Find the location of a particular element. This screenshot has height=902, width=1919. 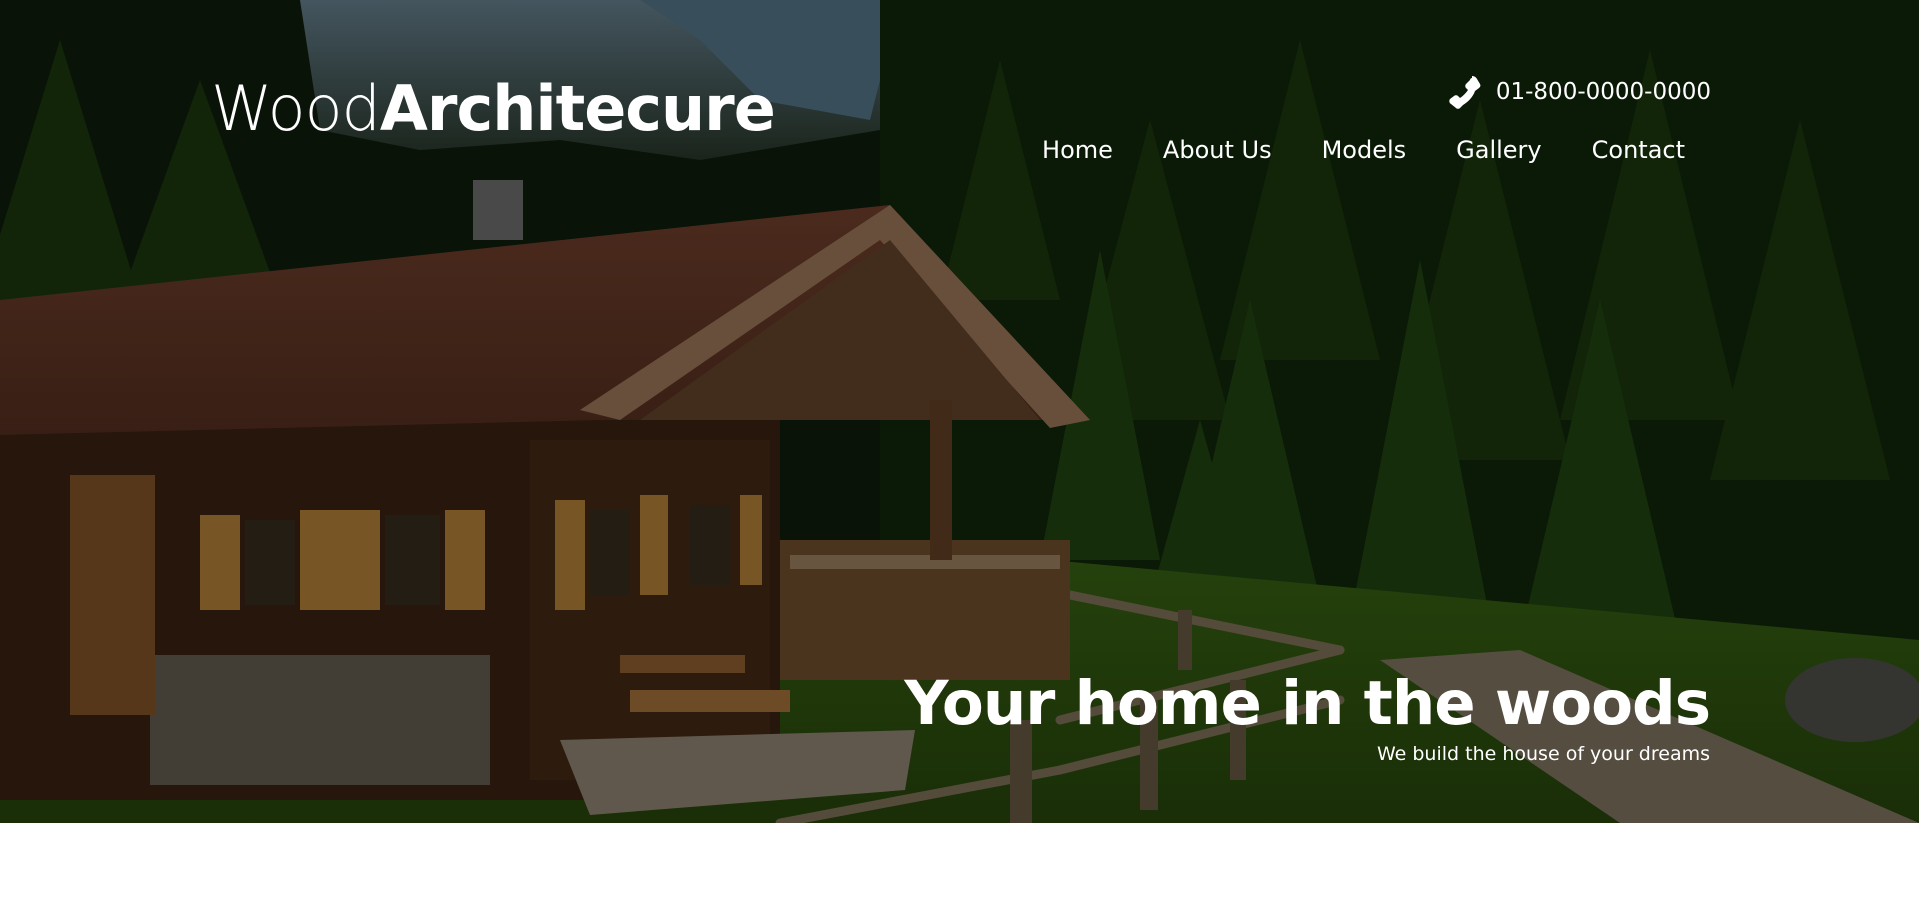

main-nav: Home About Us Models Gallery Contact is located at coordinates (1363, 150).